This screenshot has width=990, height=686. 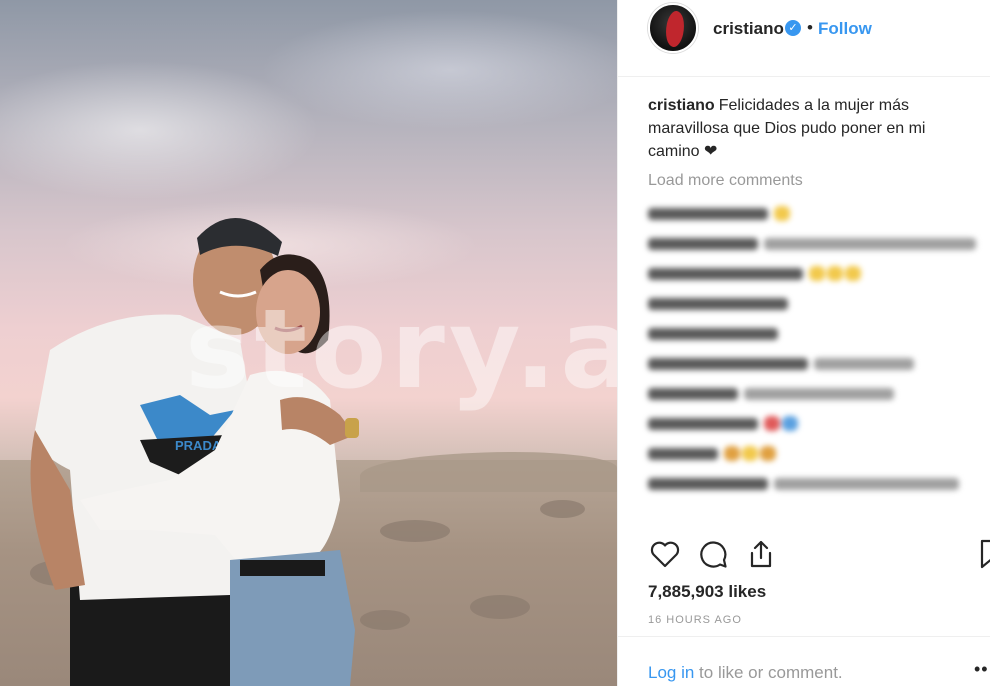 What do you see at coordinates (707, 592) in the screenshot?
I see `likes-count: 7,885,903 likes` at bounding box center [707, 592].